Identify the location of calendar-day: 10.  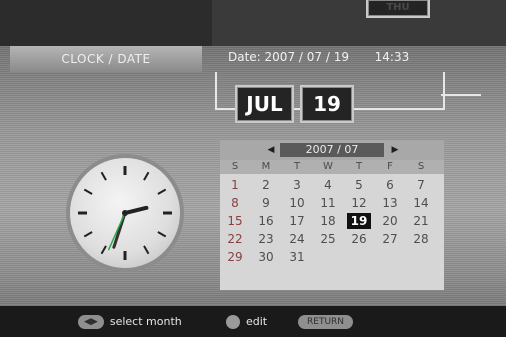
(297, 203).